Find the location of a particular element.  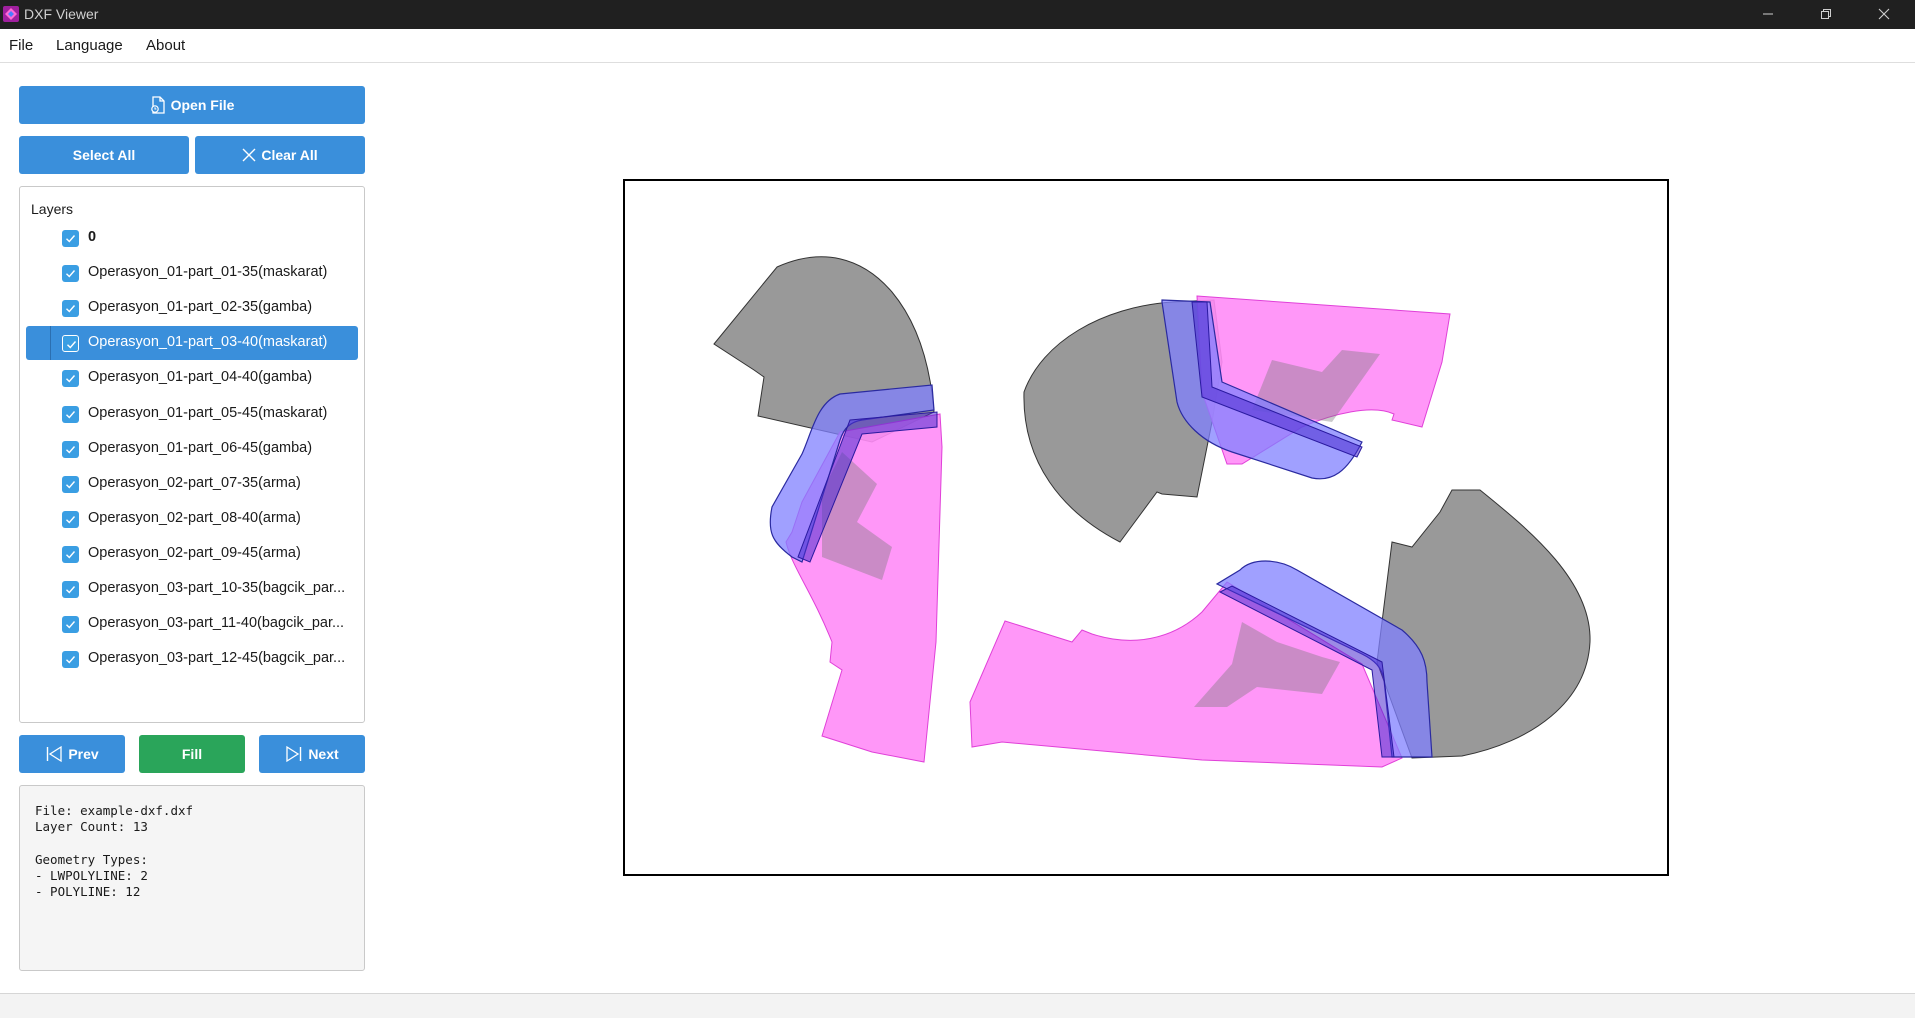

fill-label: Fill is located at coordinates (192, 754).